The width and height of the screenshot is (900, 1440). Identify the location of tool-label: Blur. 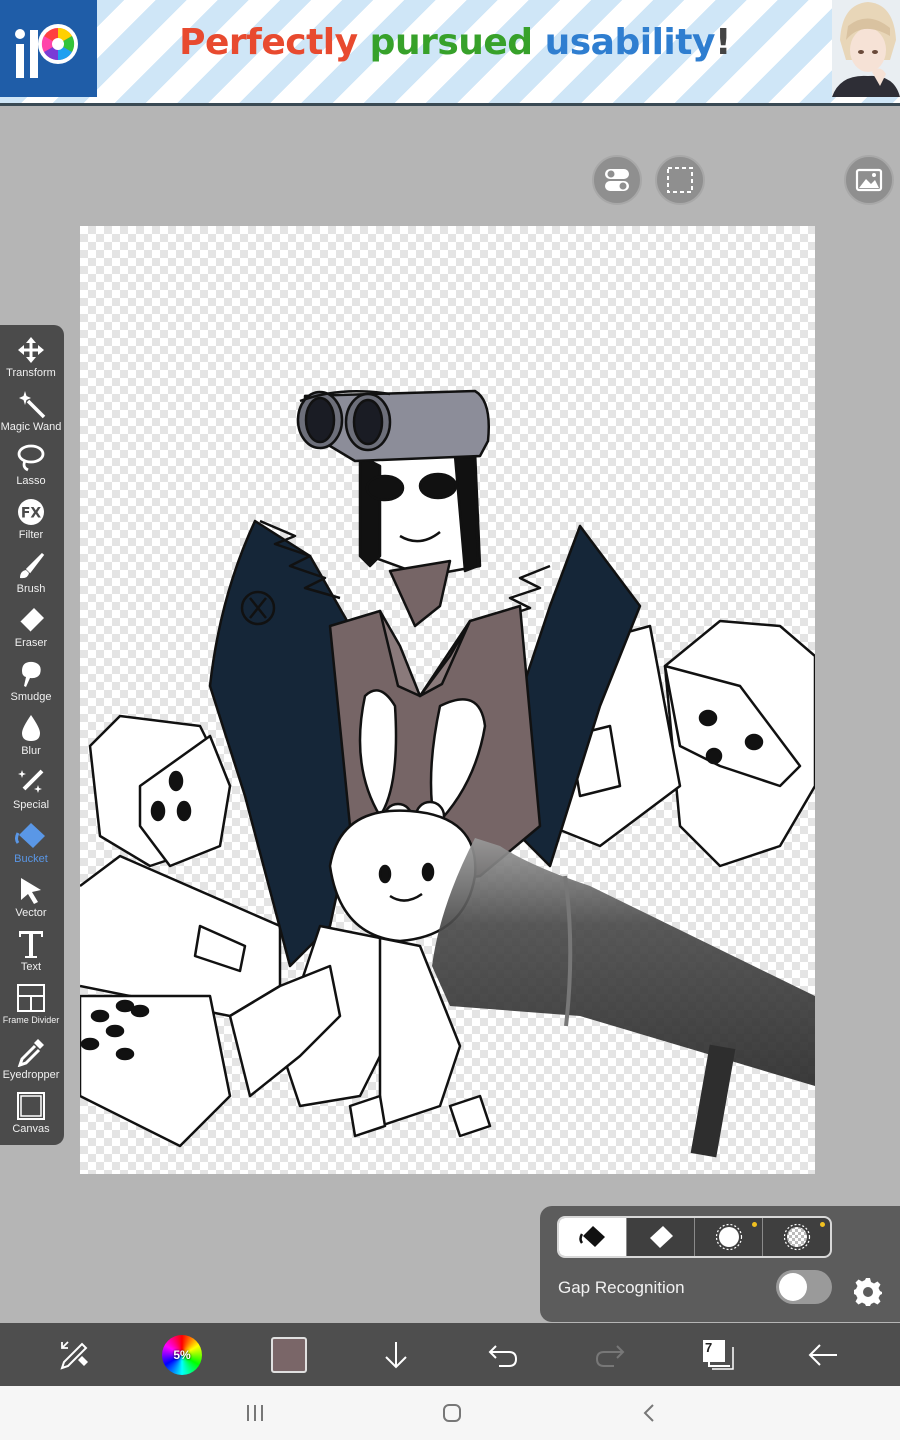
(31, 751).